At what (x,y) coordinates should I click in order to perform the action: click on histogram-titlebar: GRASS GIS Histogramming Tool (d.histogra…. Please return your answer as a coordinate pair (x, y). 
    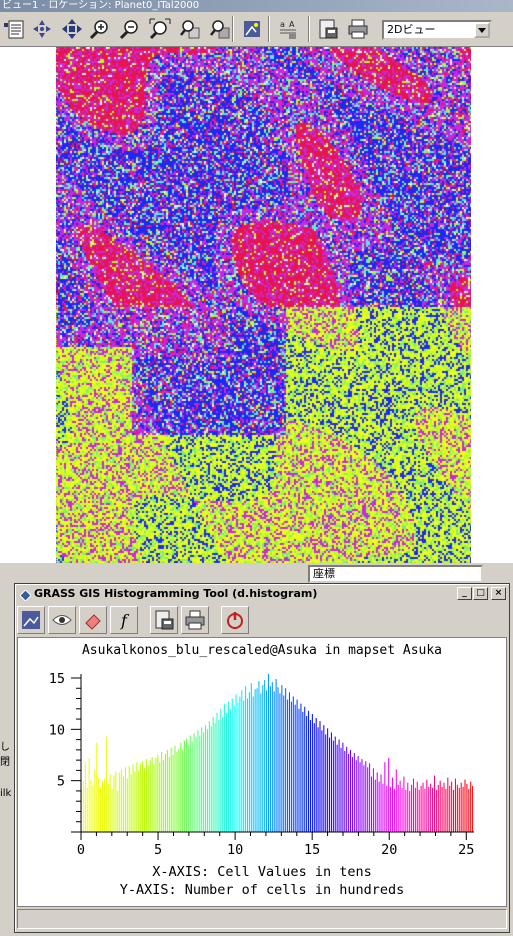
    Looking at the image, I should click on (262, 594).